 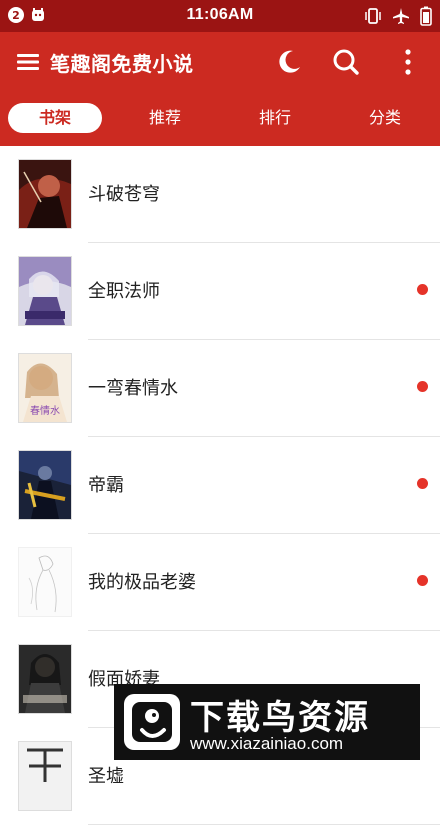 What do you see at coordinates (373, 16) in the screenshot?
I see `vibrate-icon` at bounding box center [373, 16].